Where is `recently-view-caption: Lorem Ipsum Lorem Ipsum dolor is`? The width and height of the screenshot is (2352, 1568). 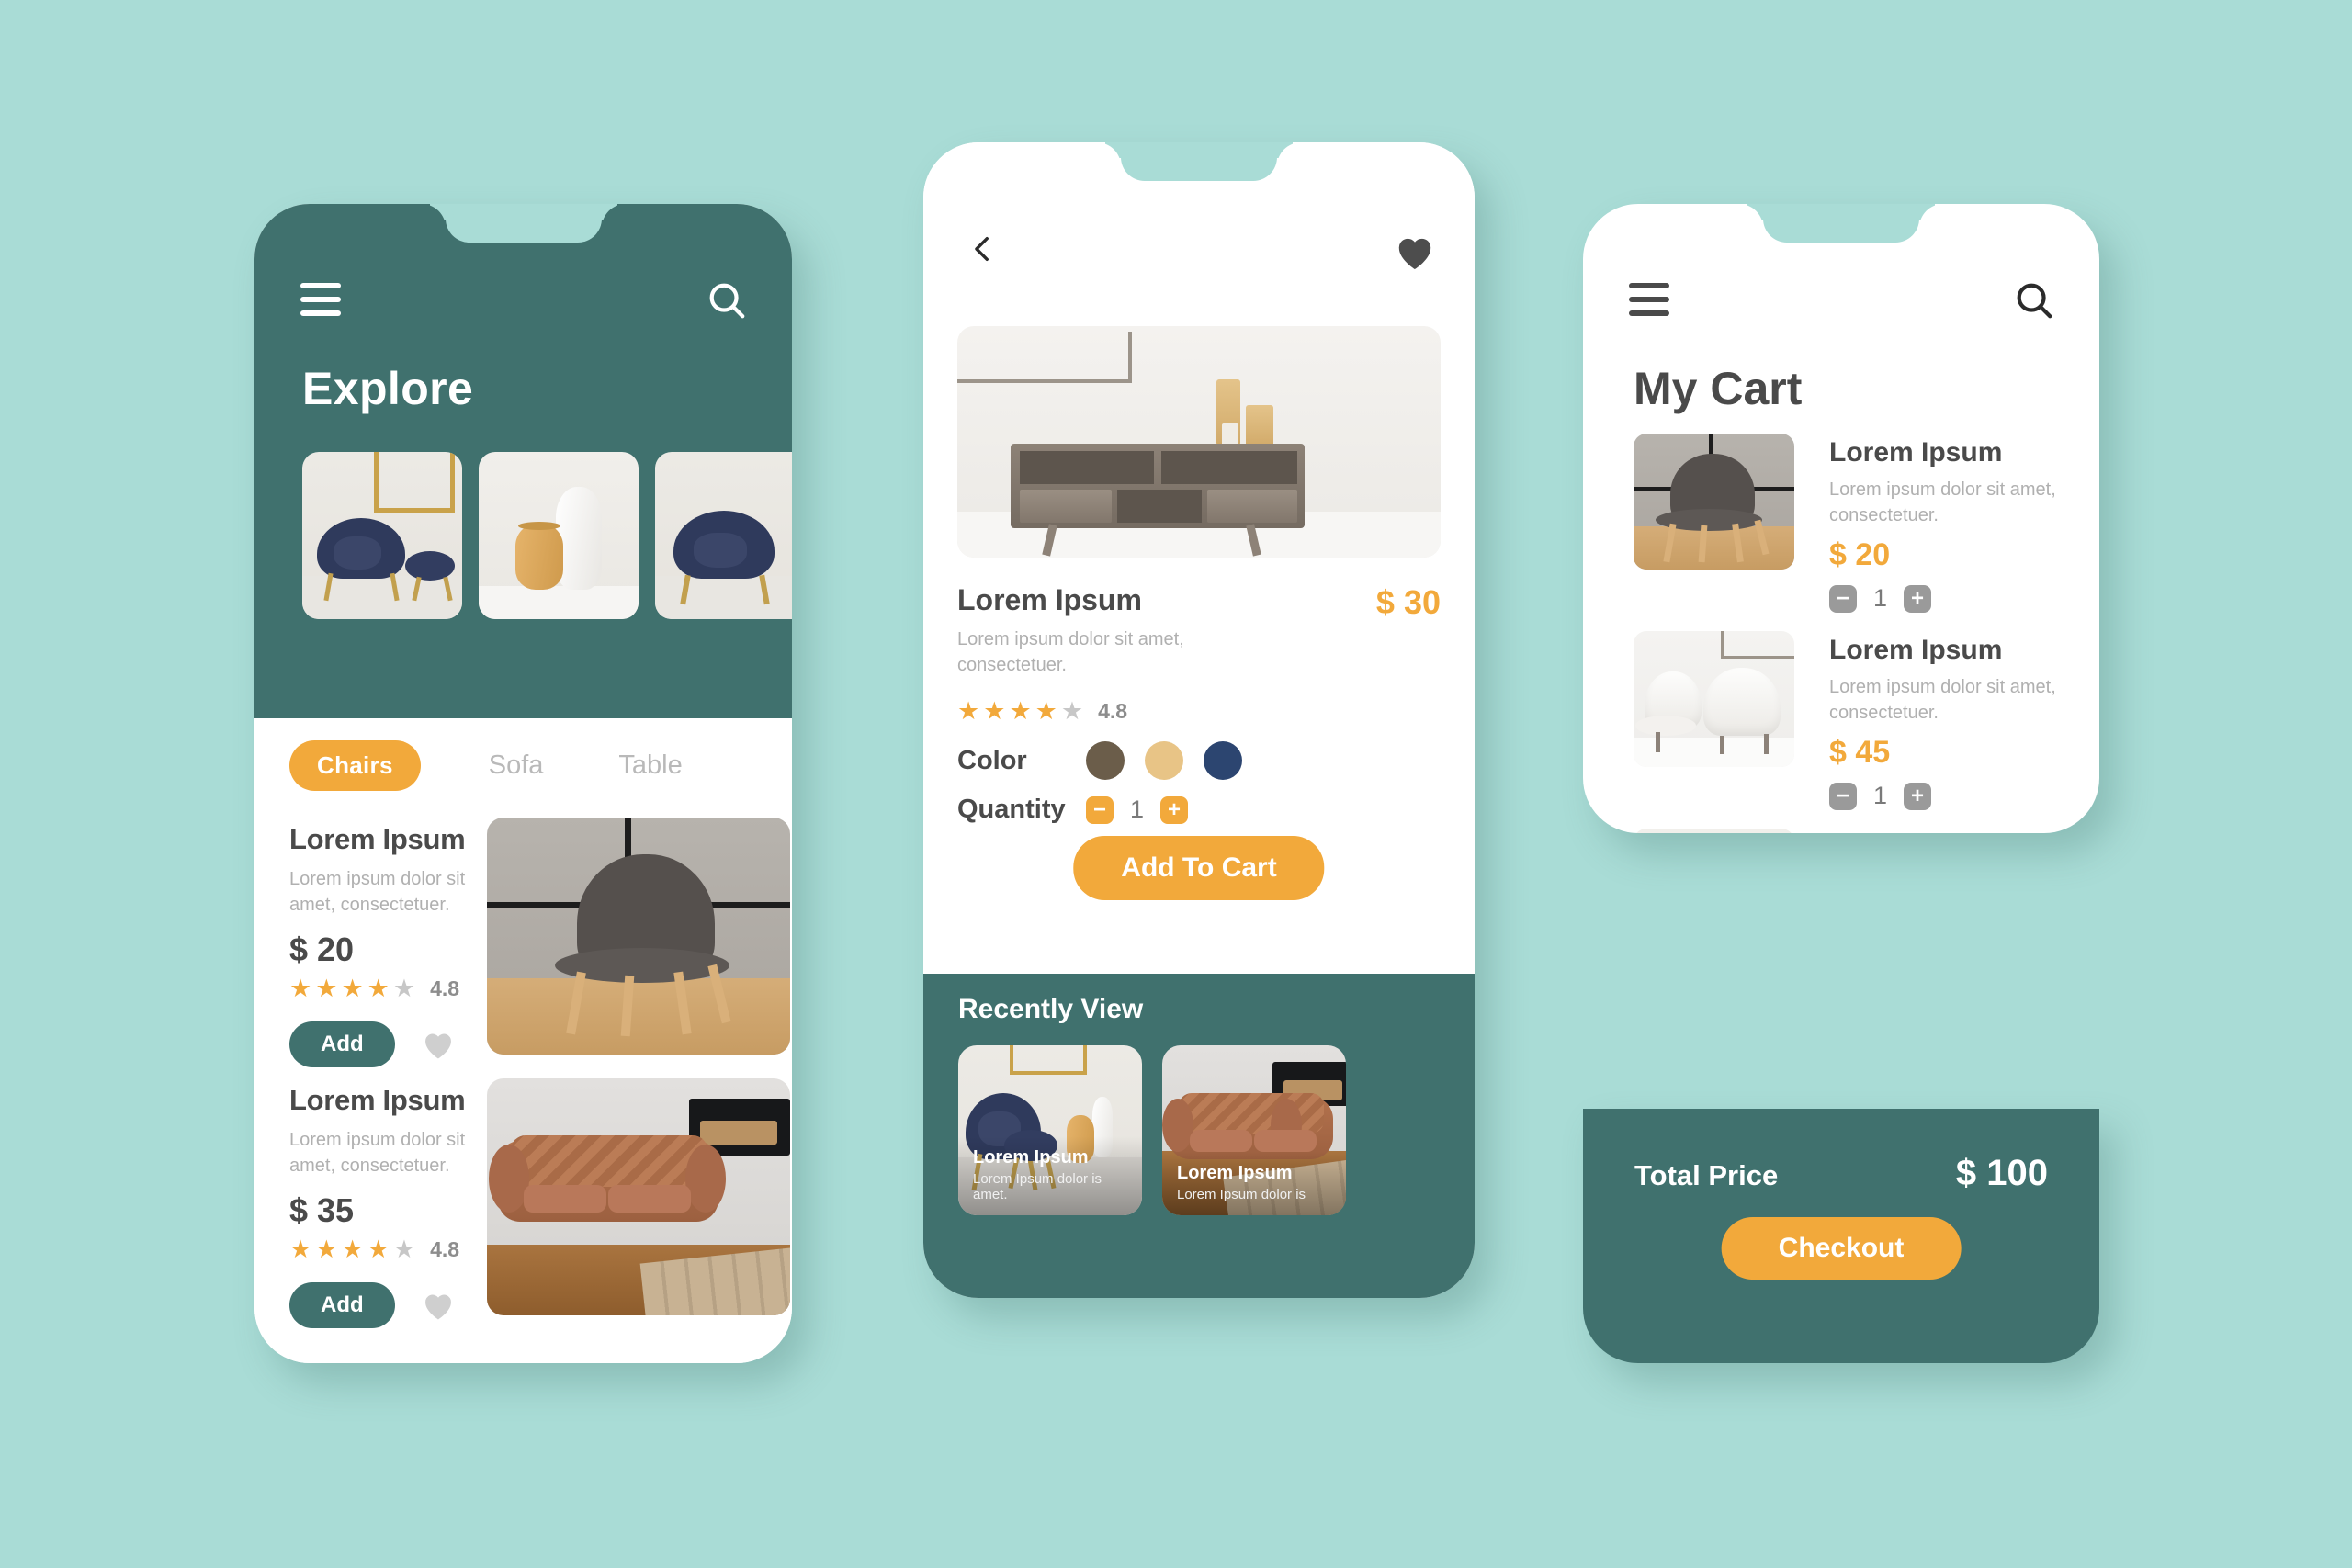
recently-view-caption: Lorem Ipsum Lorem Ipsum dolor is is located at coordinates (1254, 1183).